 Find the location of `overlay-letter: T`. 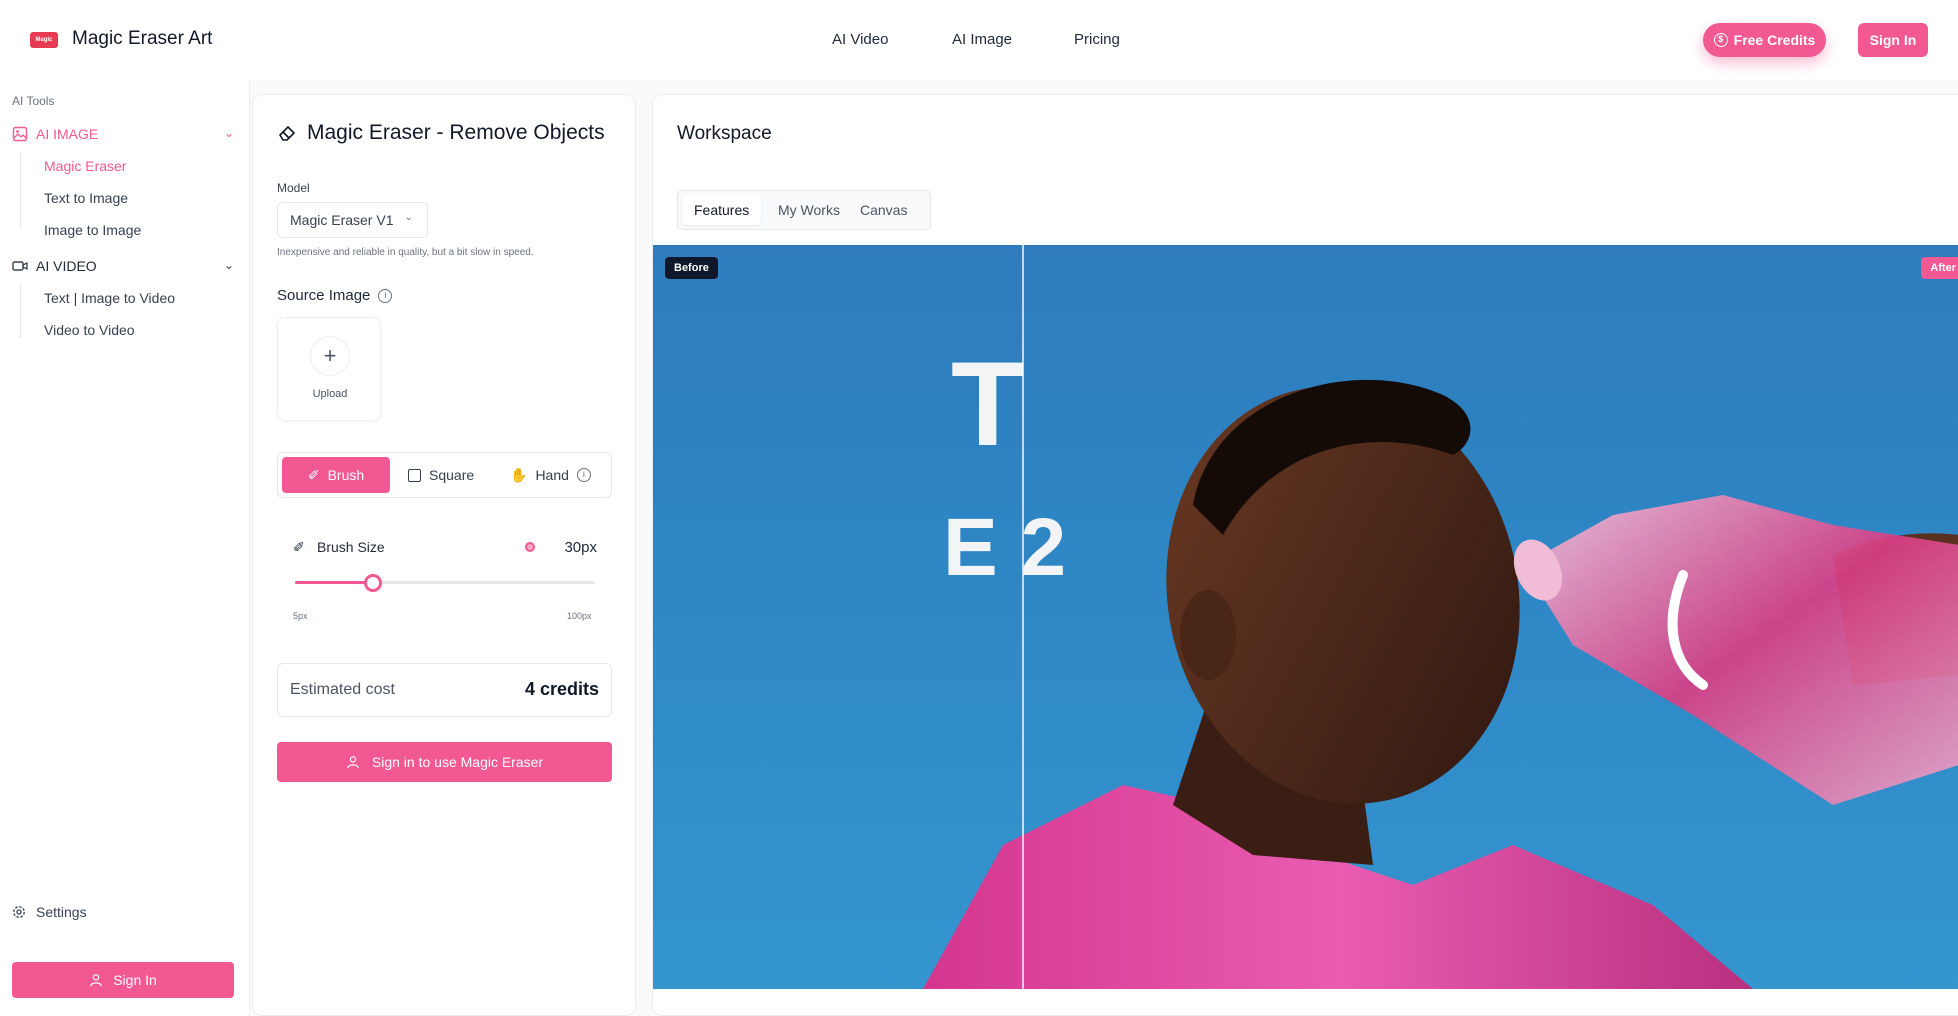

overlay-letter: T is located at coordinates (987, 404).